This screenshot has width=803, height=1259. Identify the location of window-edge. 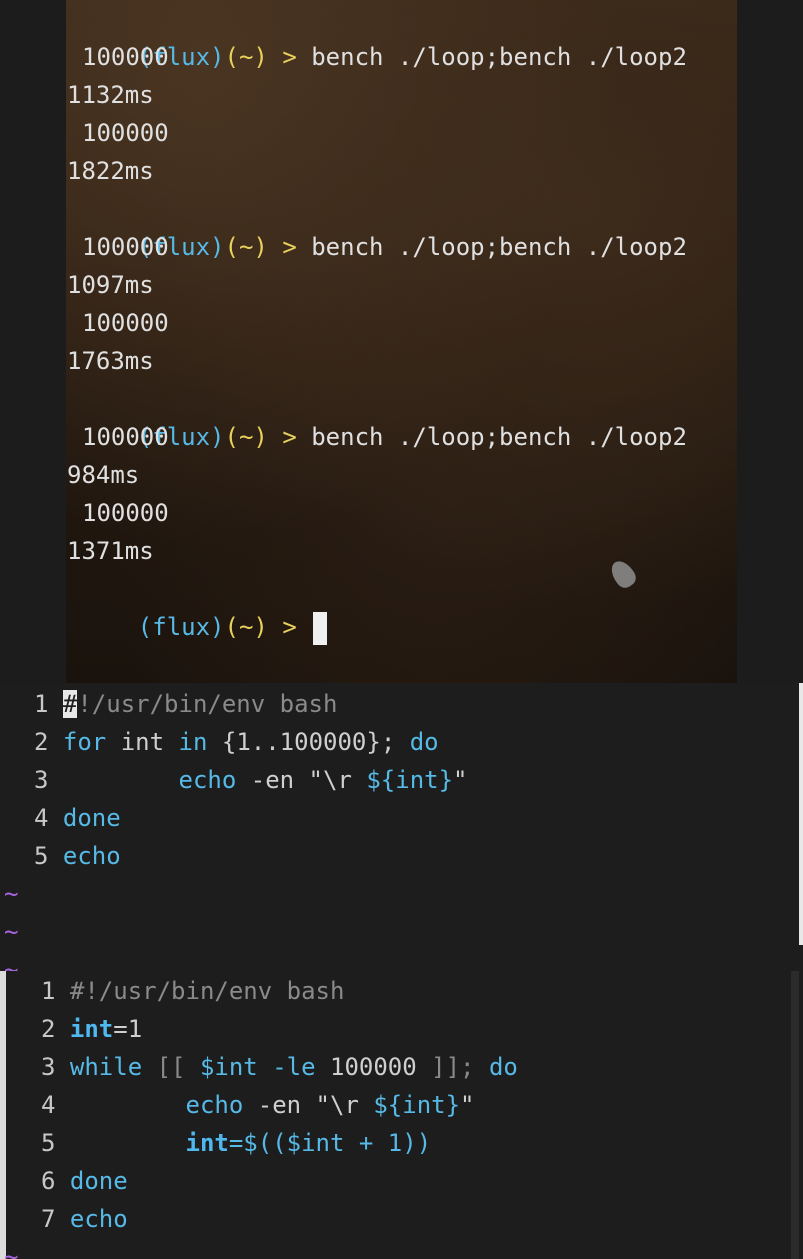
(3, 1115).